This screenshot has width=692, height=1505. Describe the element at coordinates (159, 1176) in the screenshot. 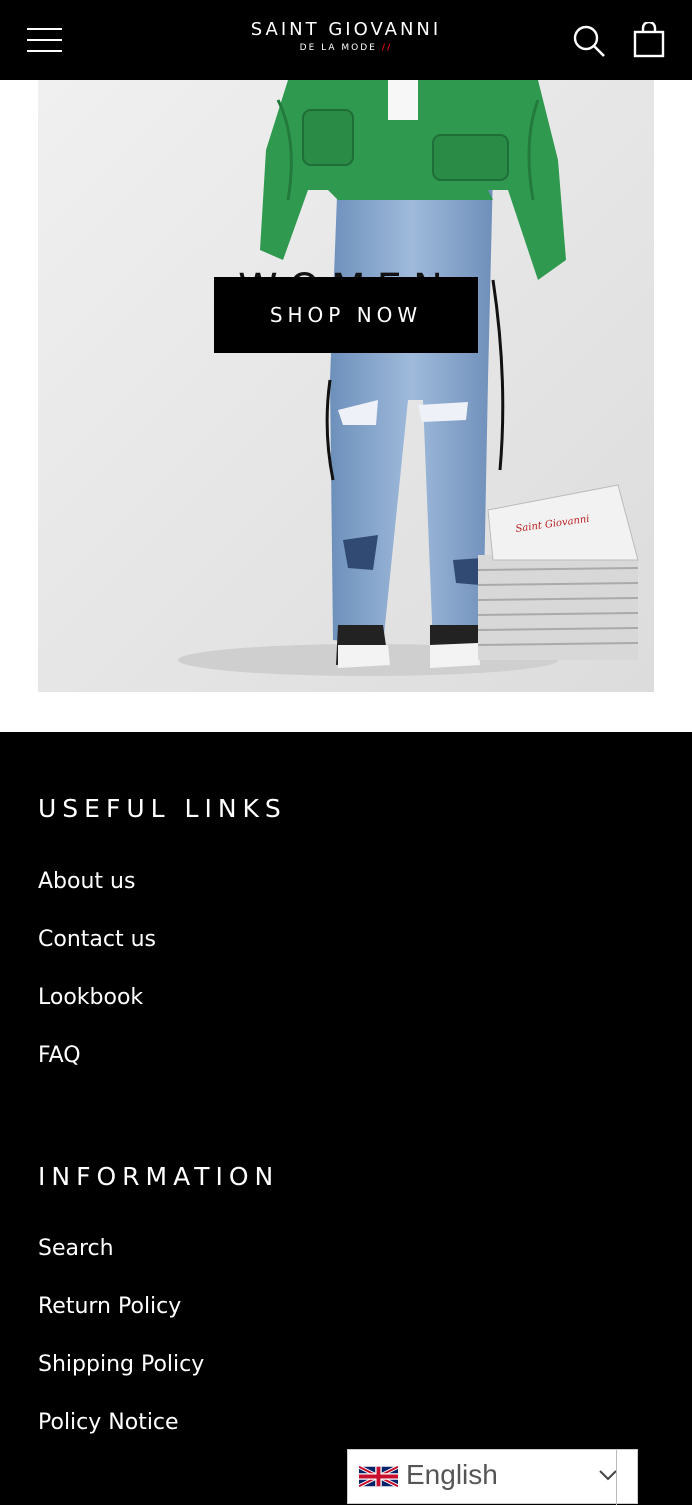

I see `information-heading: INFORMATION` at that location.